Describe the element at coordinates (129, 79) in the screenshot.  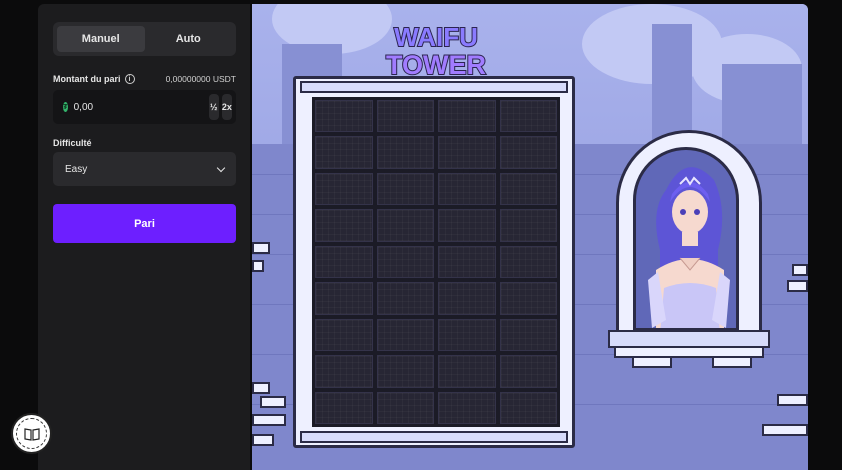
I see `info-icon: i` at that location.